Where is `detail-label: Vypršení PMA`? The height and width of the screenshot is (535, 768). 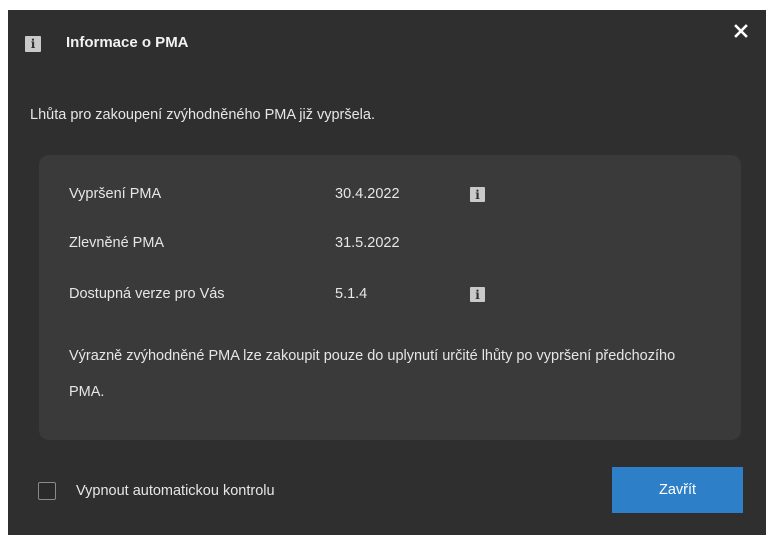 detail-label: Vypršení PMA is located at coordinates (115, 194).